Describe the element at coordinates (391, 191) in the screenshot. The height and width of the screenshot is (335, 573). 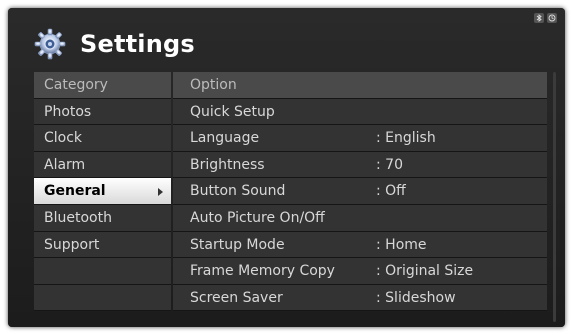
I see `option-value: : Off` at that location.